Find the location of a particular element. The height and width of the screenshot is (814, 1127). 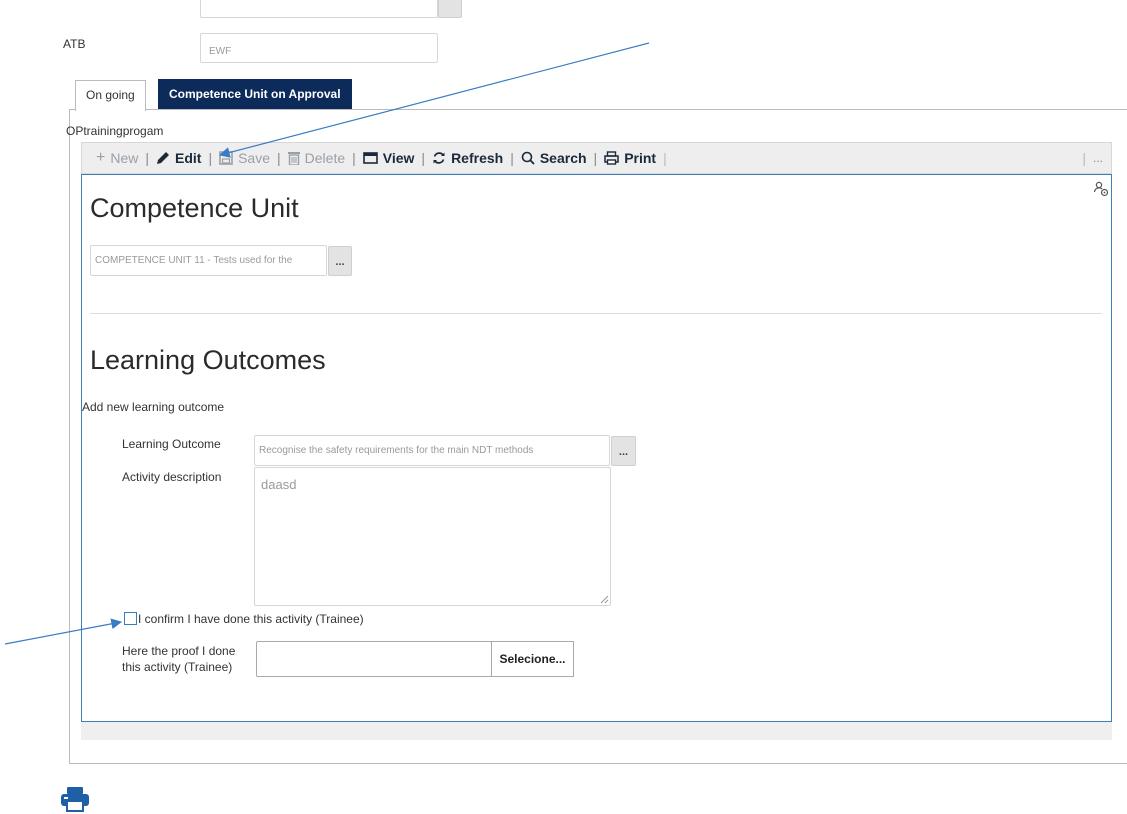

search-button: Search is located at coordinates (554, 158).